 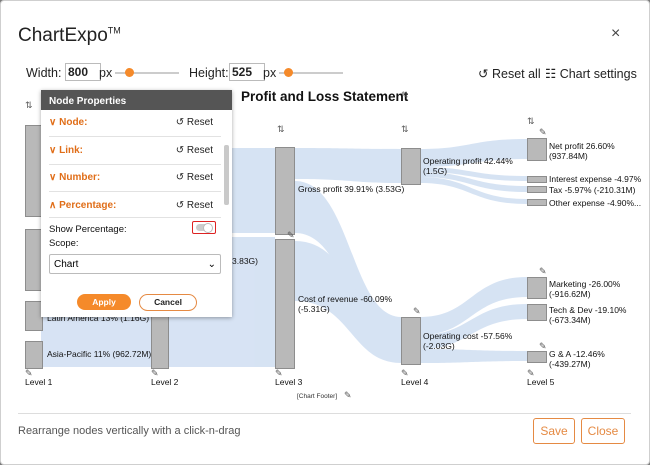 I want to click on chevron-down-icon: ⌄, so click(x=211, y=264).